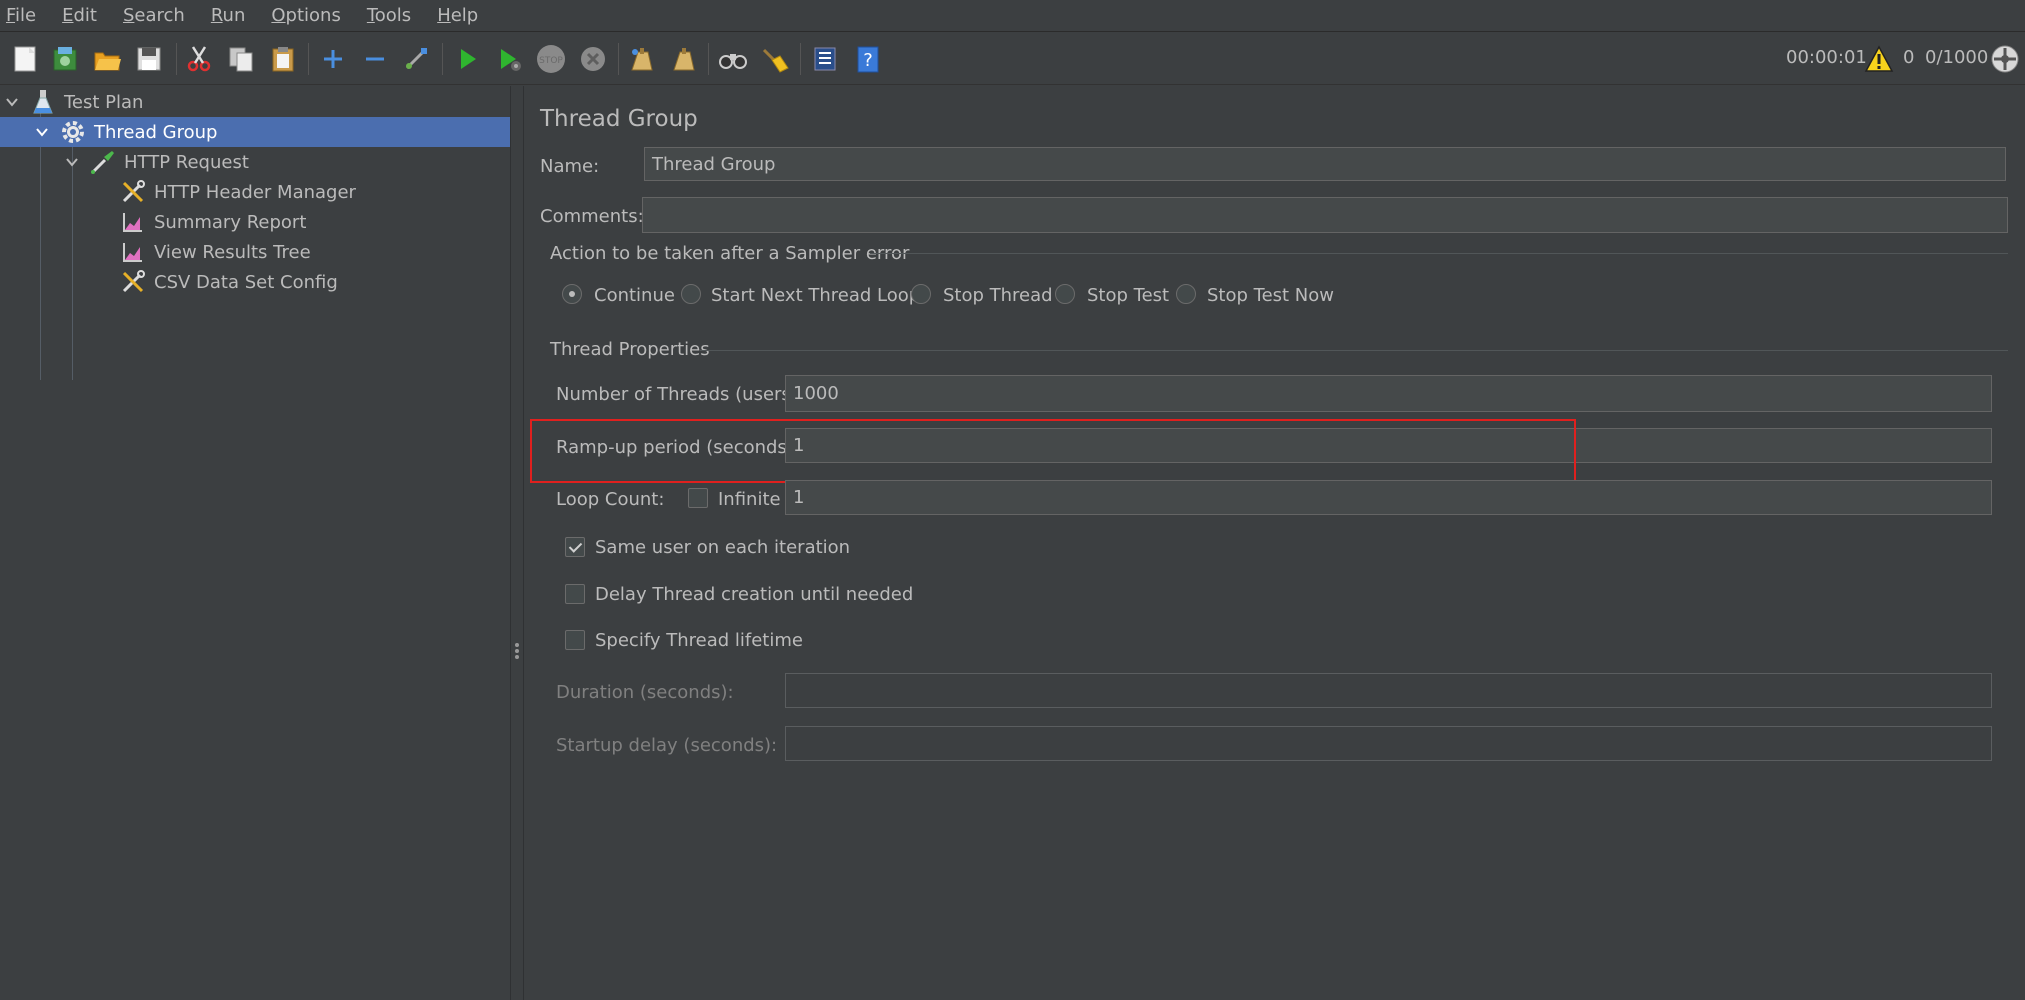 The width and height of the screenshot is (2025, 1000). What do you see at coordinates (1186, 294) in the screenshot?
I see `radio-stop-test-now` at bounding box center [1186, 294].